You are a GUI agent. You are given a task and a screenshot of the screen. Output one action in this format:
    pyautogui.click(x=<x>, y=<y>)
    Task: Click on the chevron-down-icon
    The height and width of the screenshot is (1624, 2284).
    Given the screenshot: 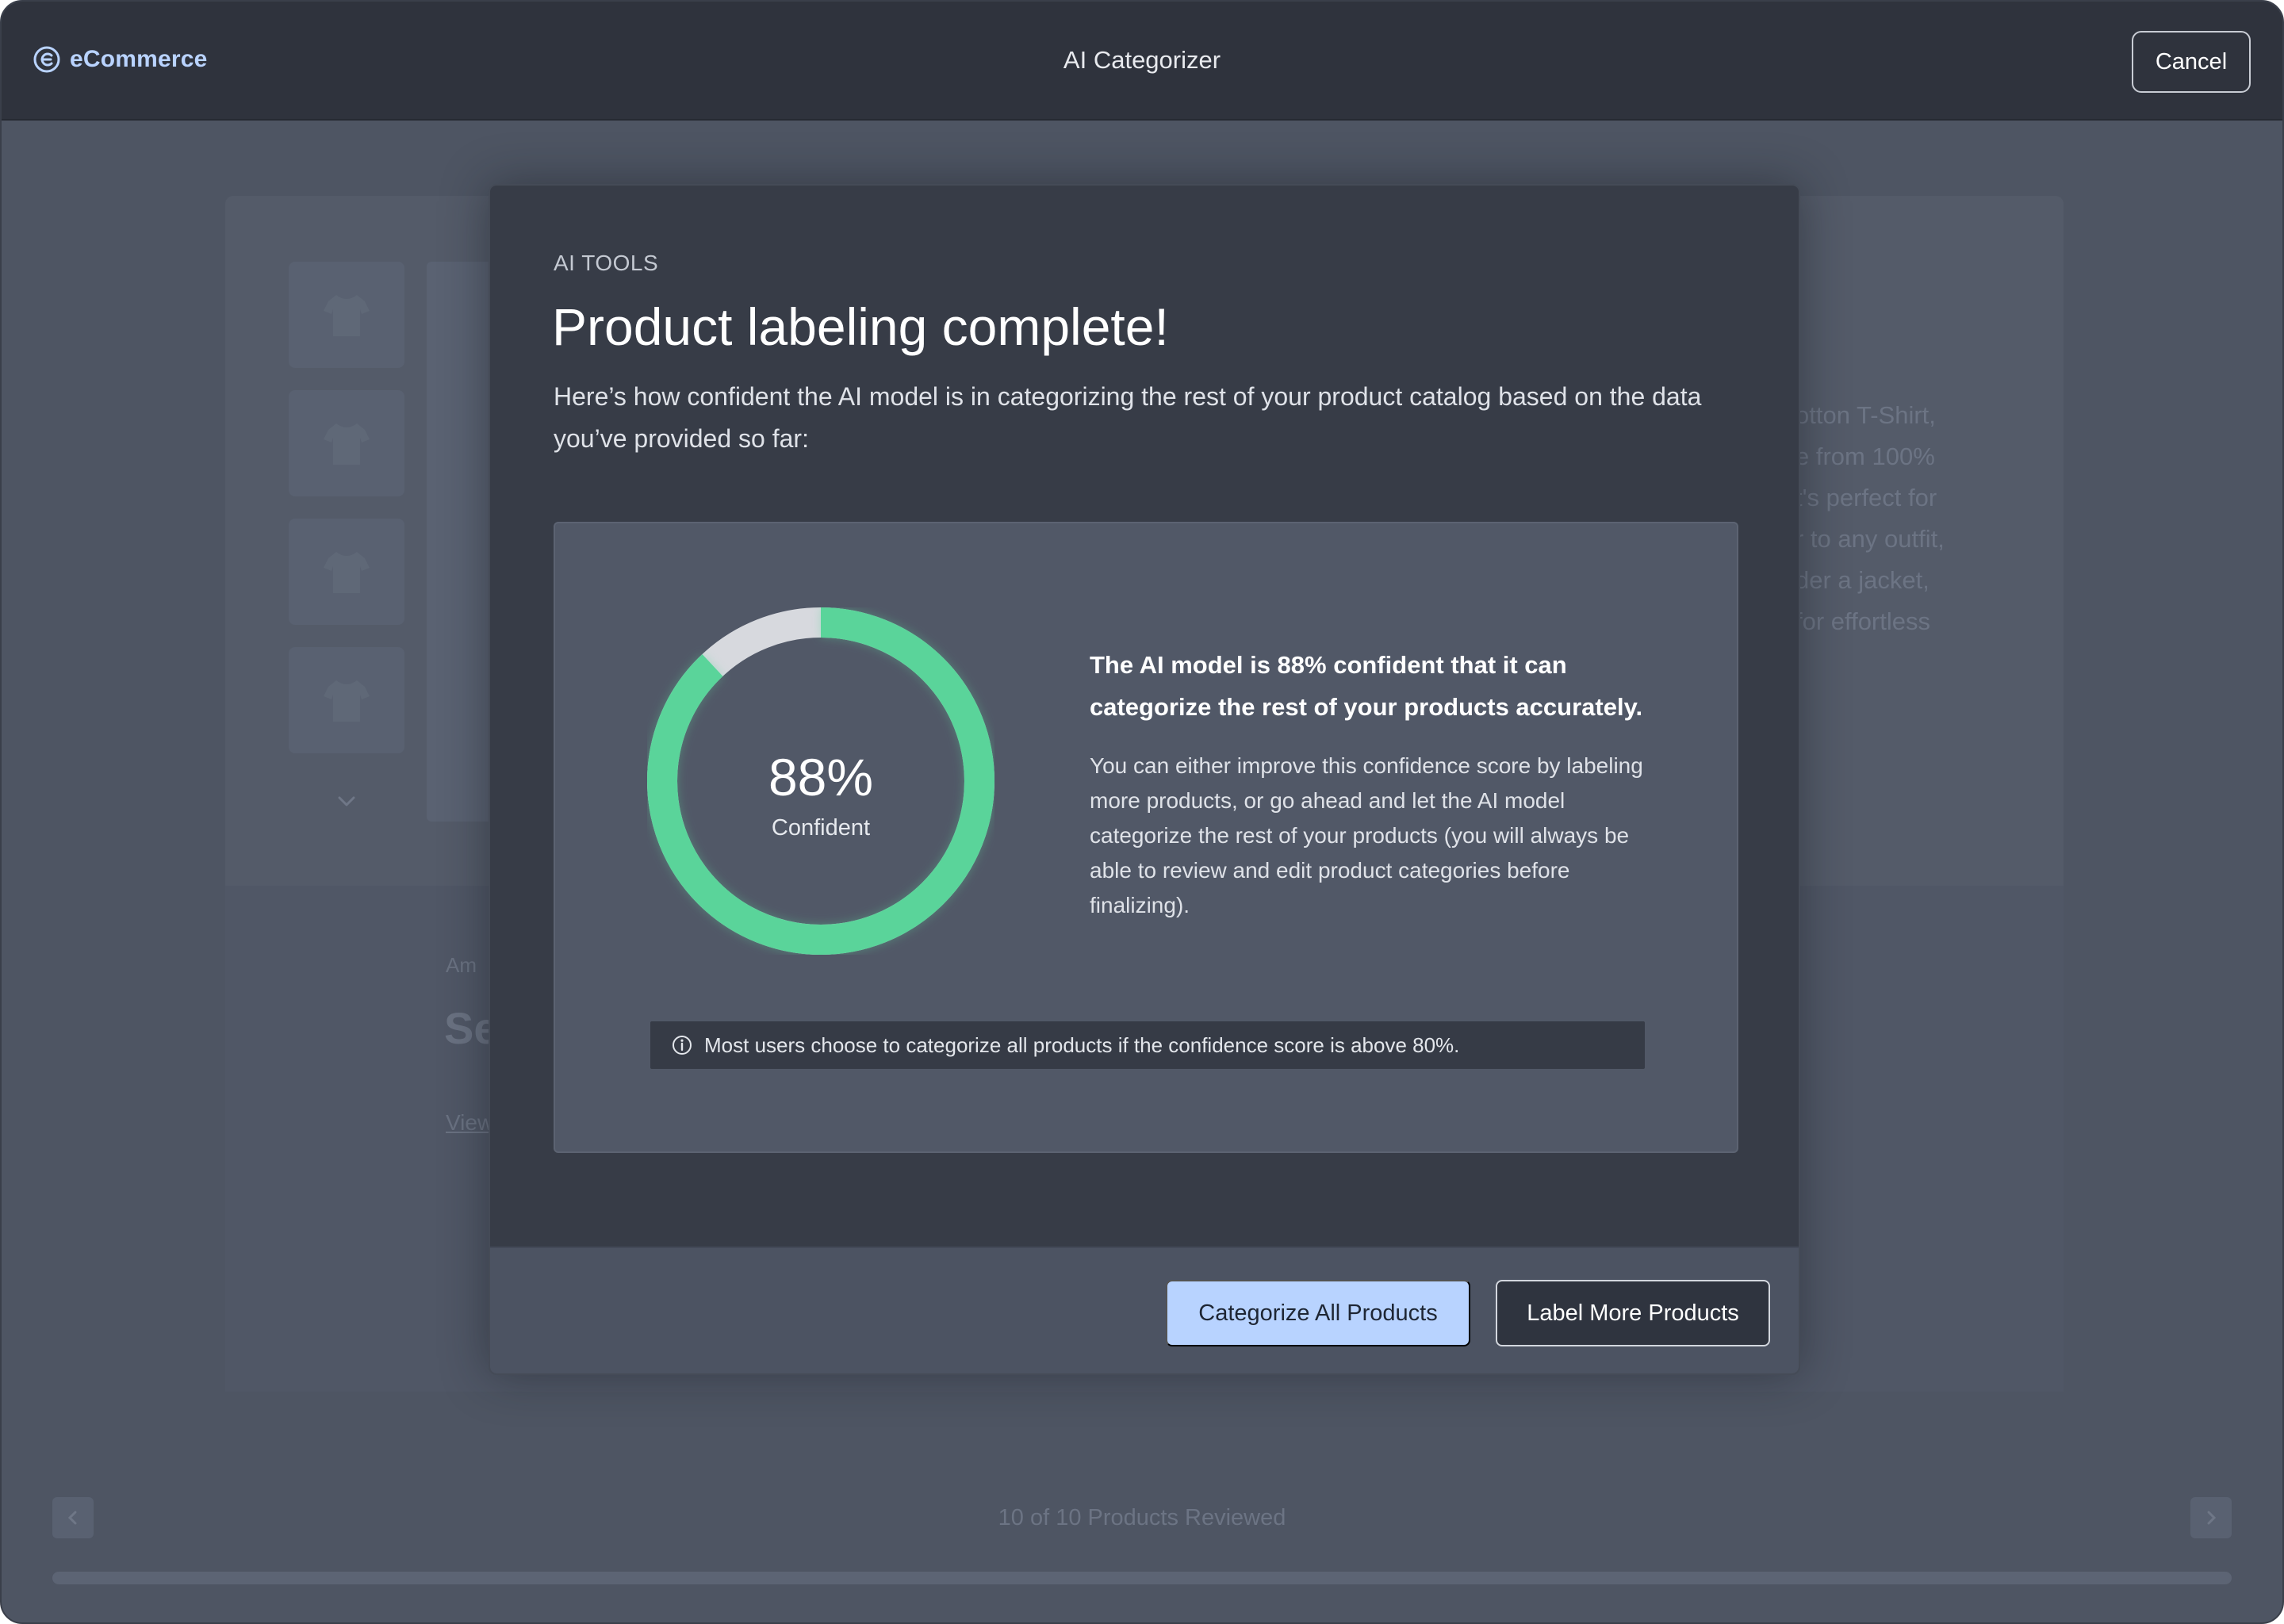 What is the action you would take?
    pyautogui.click(x=346, y=802)
    